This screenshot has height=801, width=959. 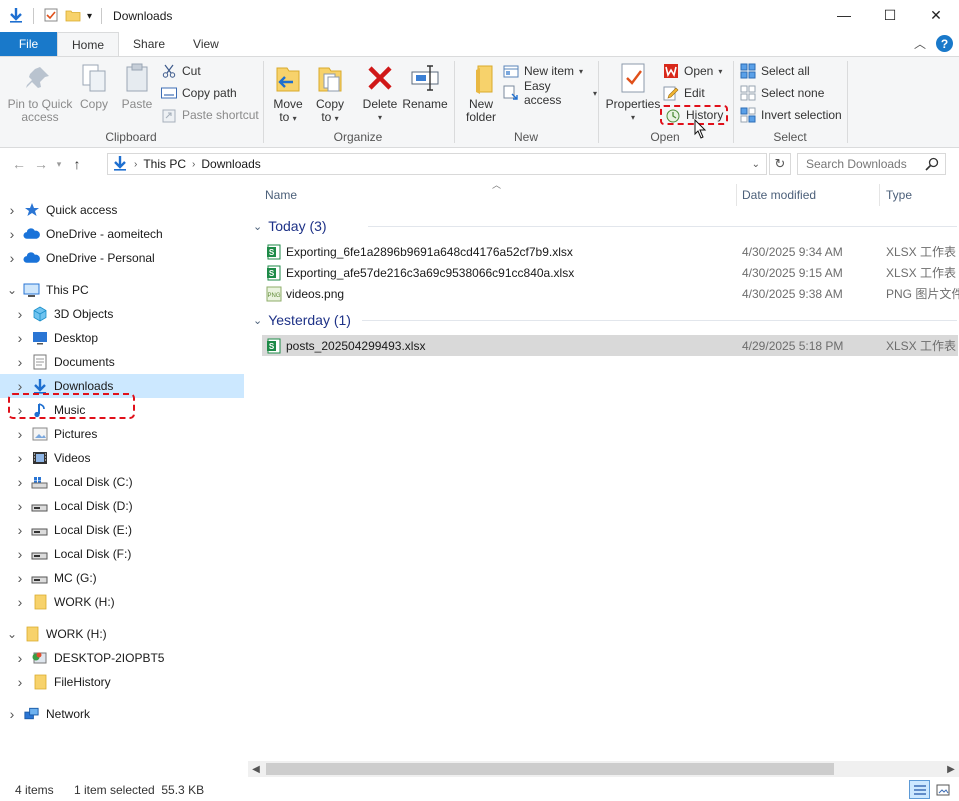 I want to click on paste-button: Paste, so click(x=137, y=86).